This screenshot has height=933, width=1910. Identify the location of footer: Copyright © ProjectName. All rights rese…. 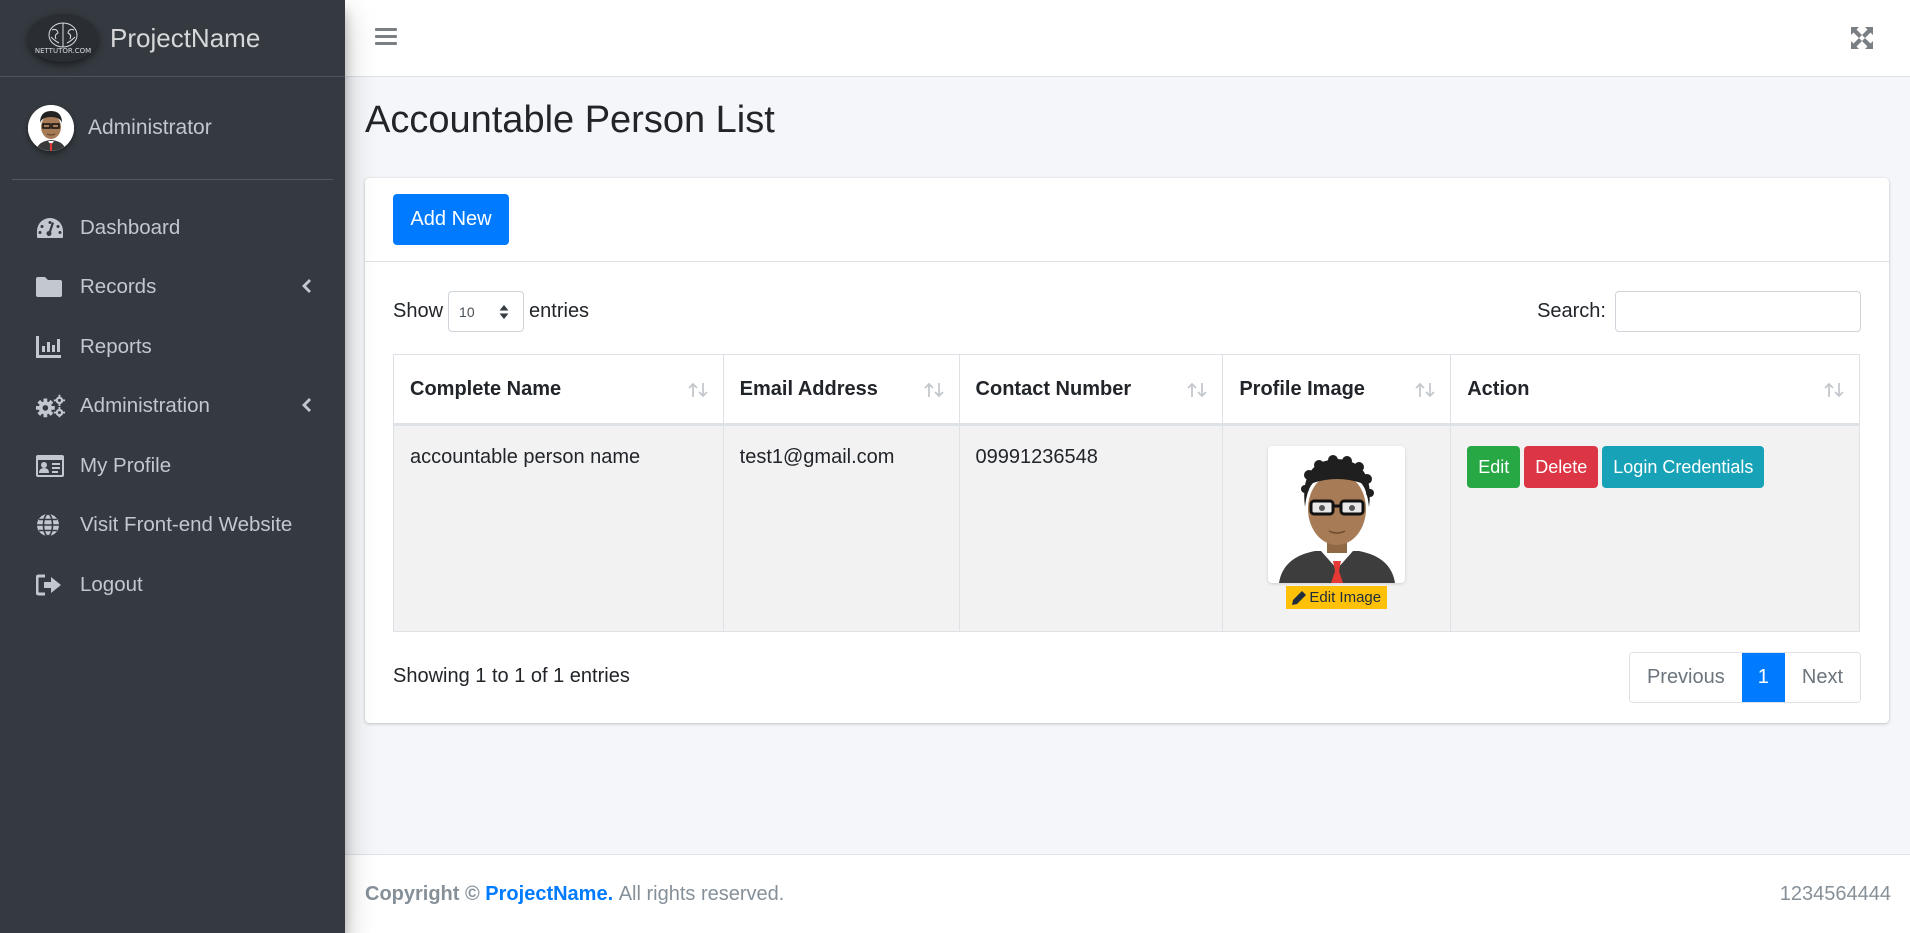
(1127, 893).